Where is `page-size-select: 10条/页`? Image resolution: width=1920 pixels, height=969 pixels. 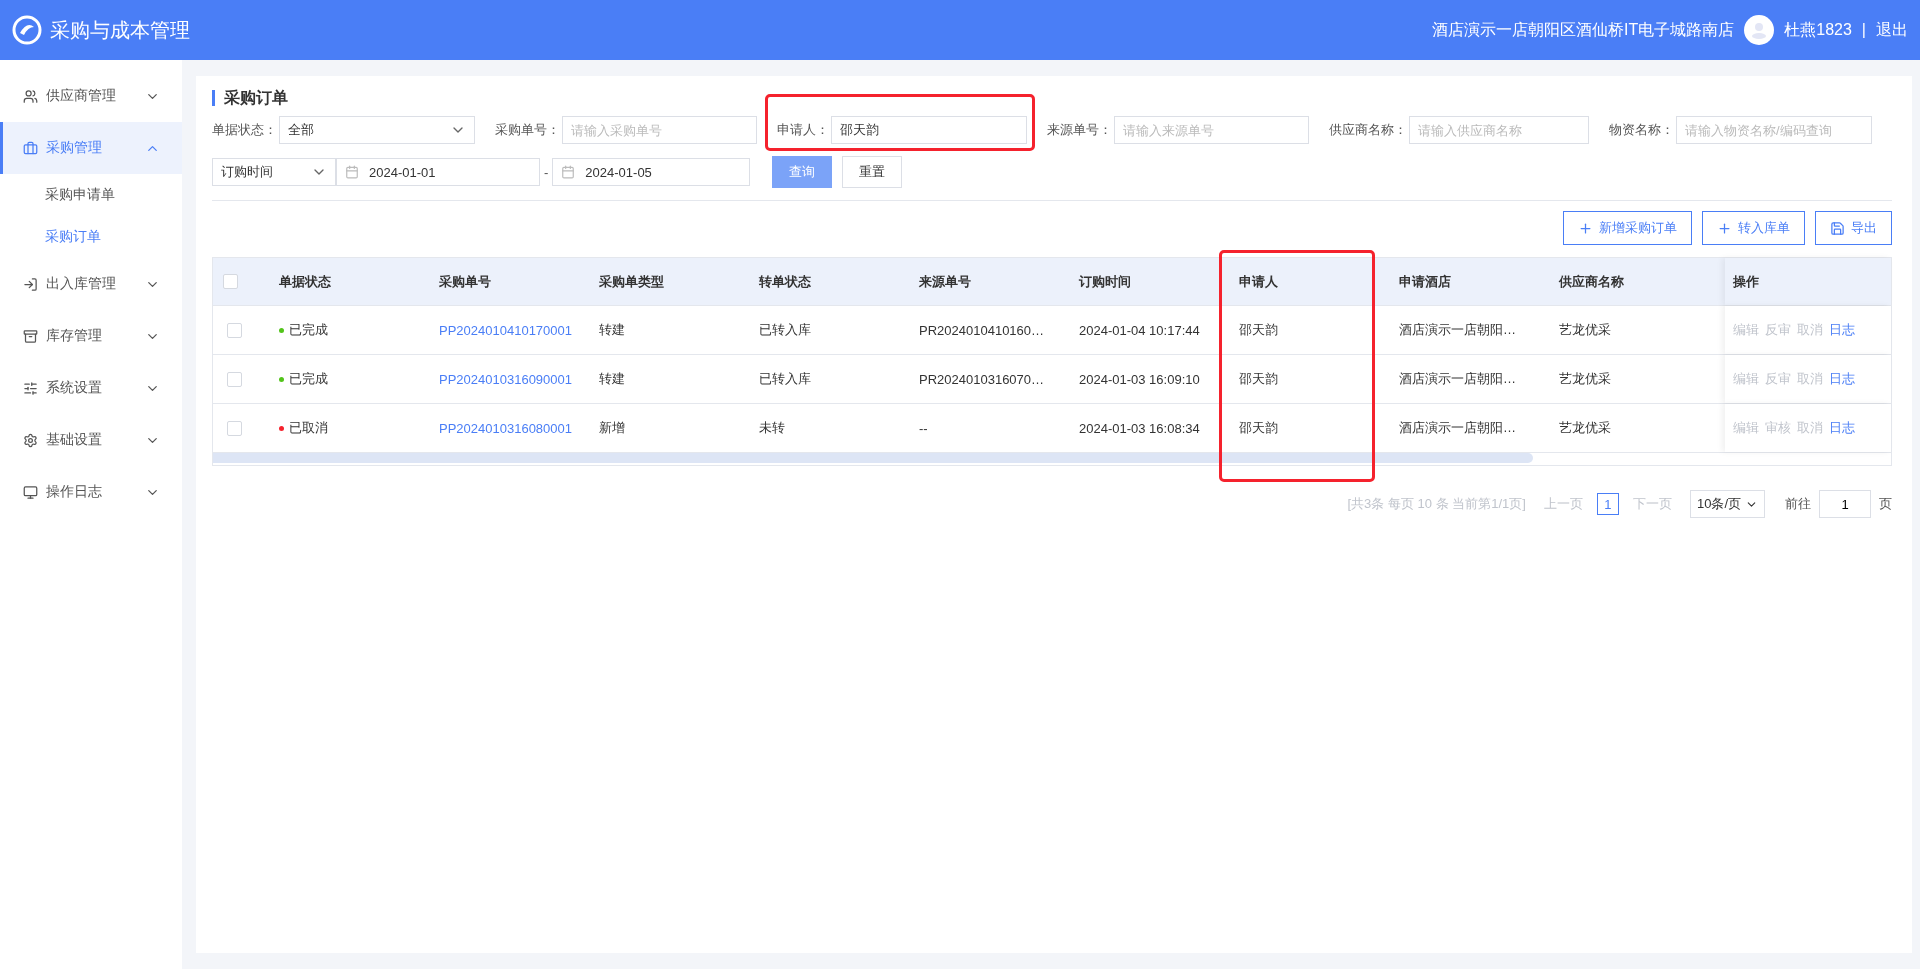 page-size-select: 10条/页 is located at coordinates (1727, 504).